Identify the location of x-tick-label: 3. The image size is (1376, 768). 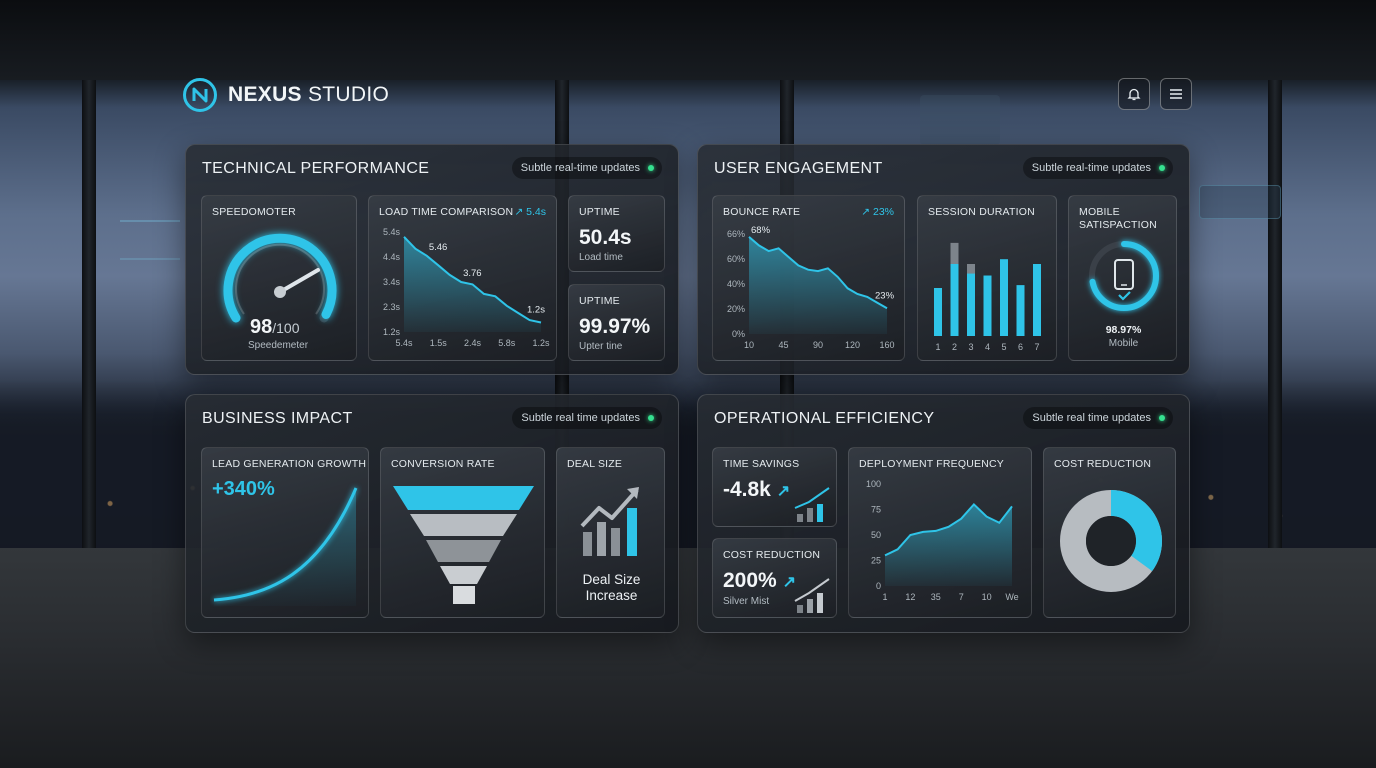
(970, 347).